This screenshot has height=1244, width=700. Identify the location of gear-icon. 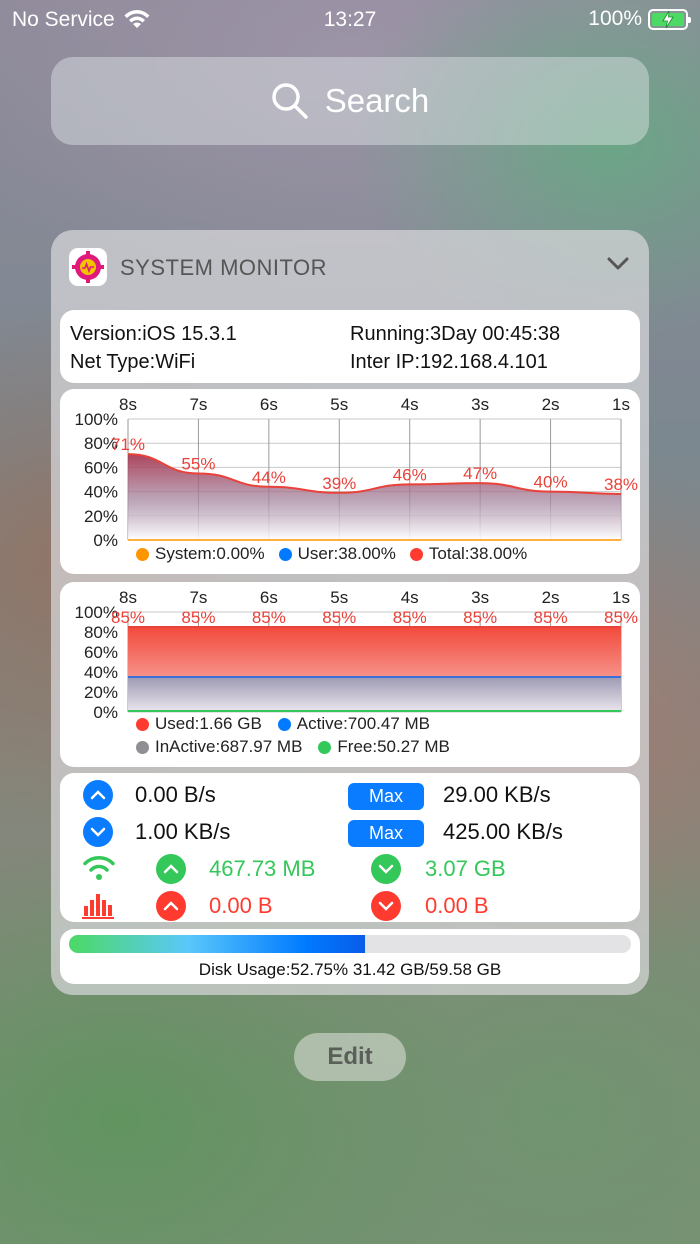
(88, 267).